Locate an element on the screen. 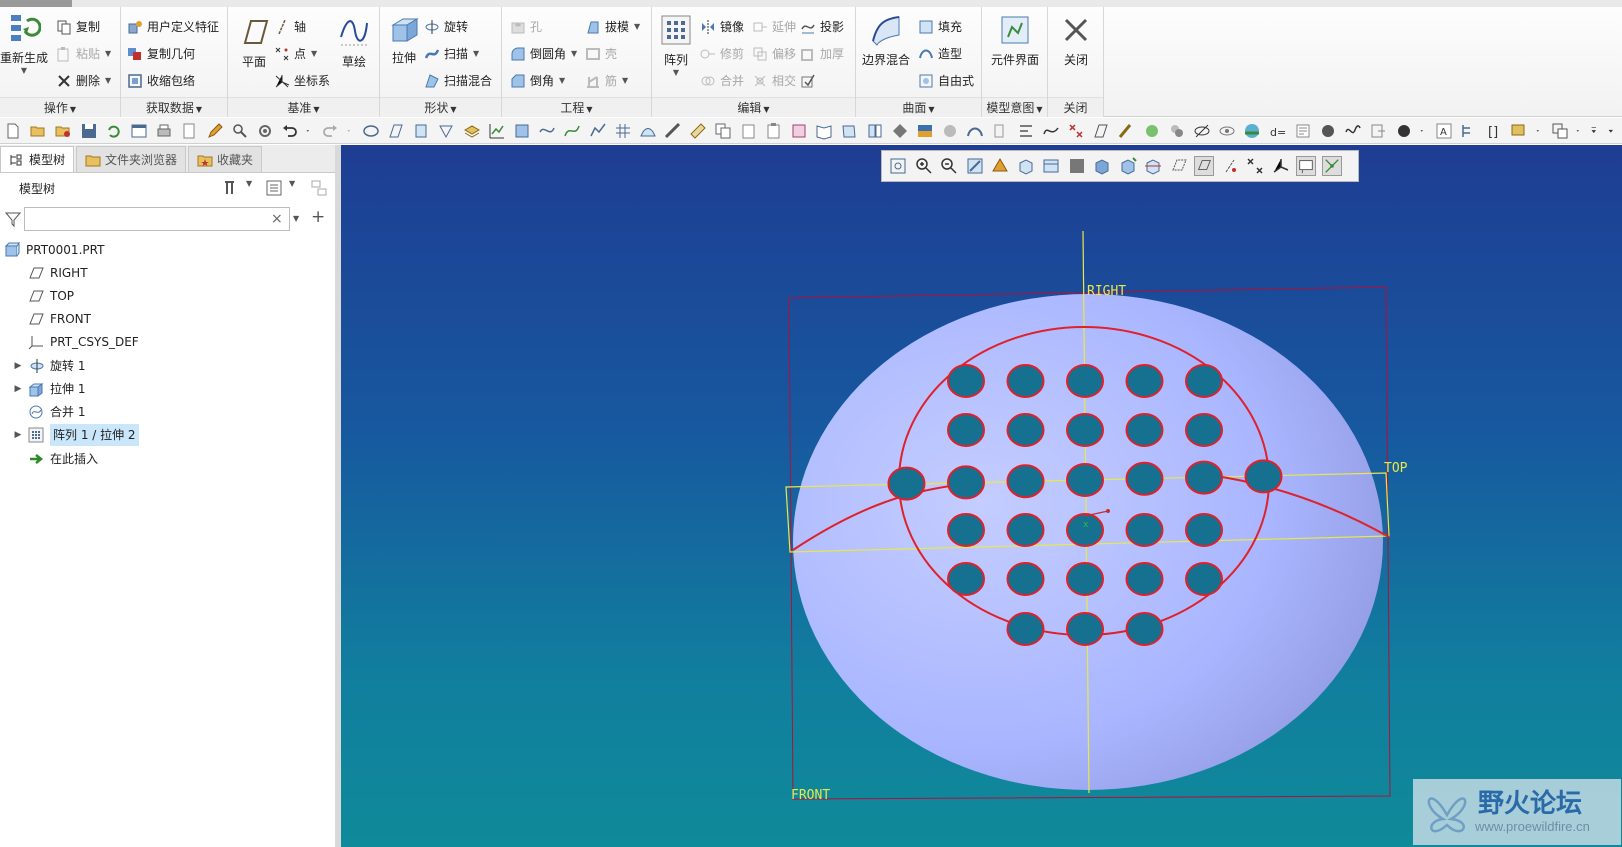 The image size is (1622, 847). hole-button: 孔 is located at coordinates (526, 27).